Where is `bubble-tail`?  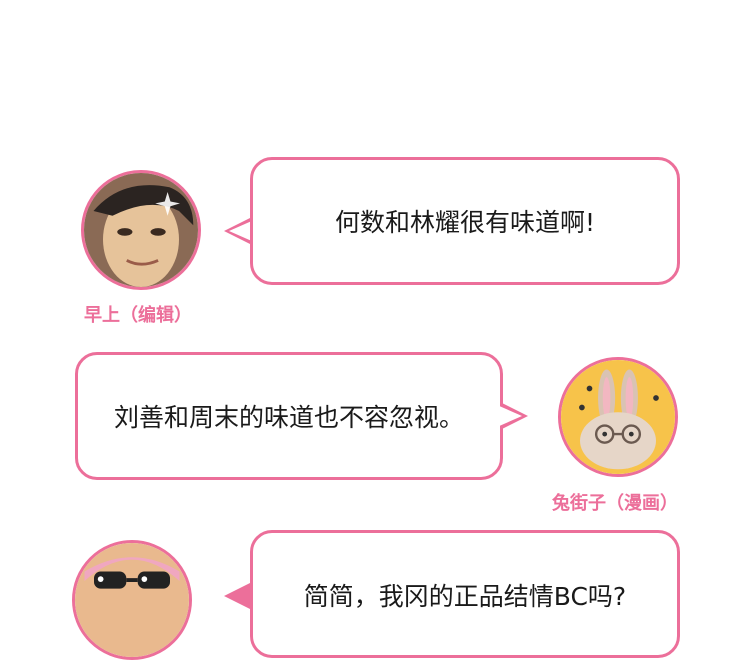 bubble-tail is located at coordinates (238, 596).